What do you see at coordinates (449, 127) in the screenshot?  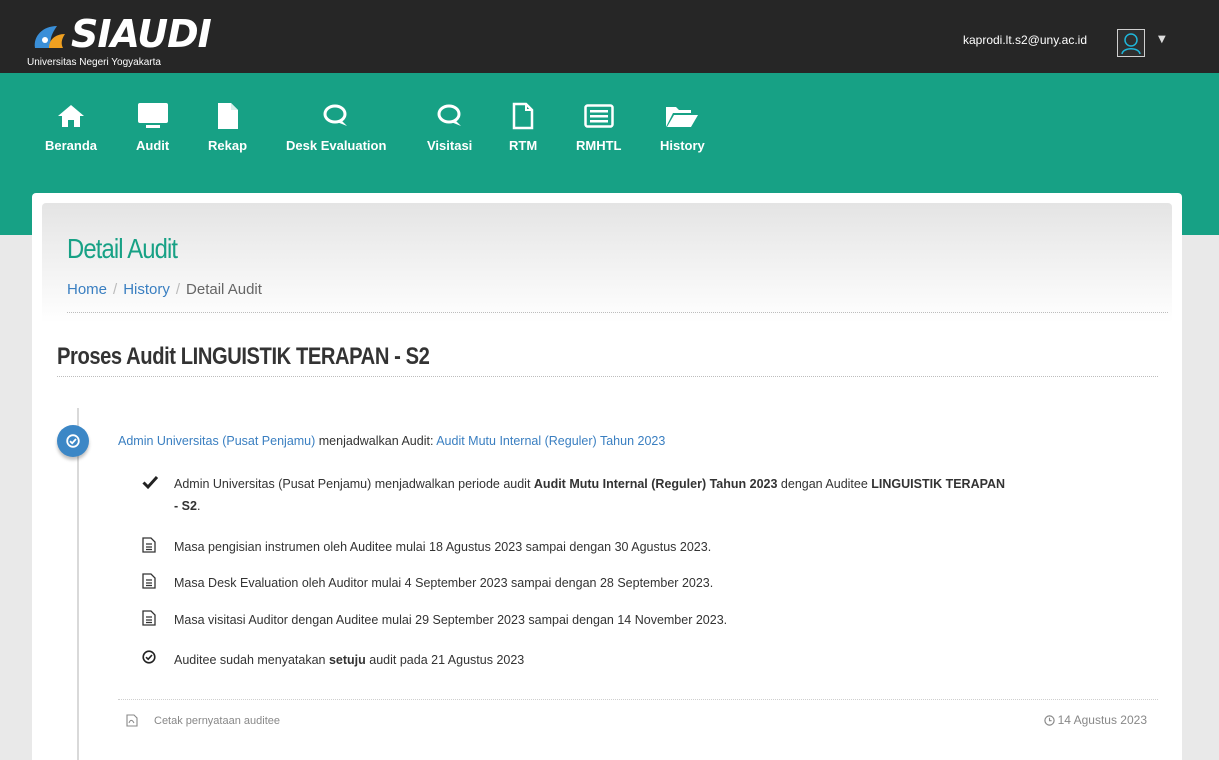 I see `nav-item-visitasi: Visitasi` at bounding box center [449, 127].